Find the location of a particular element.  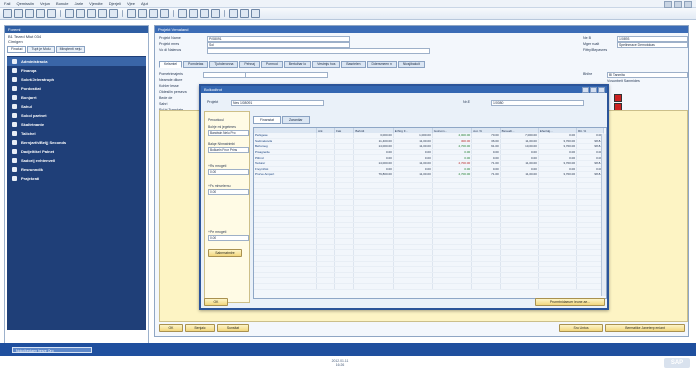

form-tab: Basrielen is located at coordinates (353, 64).